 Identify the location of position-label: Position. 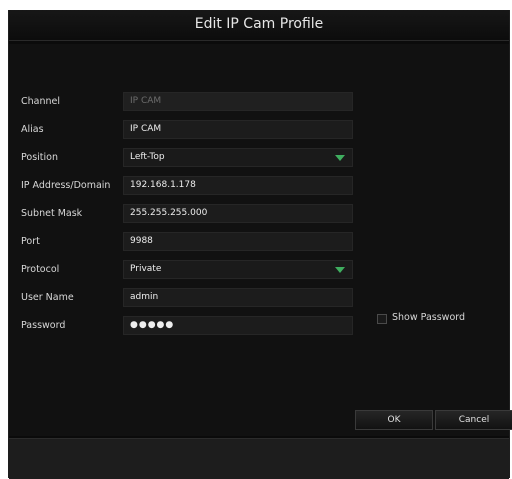
(39, 157).